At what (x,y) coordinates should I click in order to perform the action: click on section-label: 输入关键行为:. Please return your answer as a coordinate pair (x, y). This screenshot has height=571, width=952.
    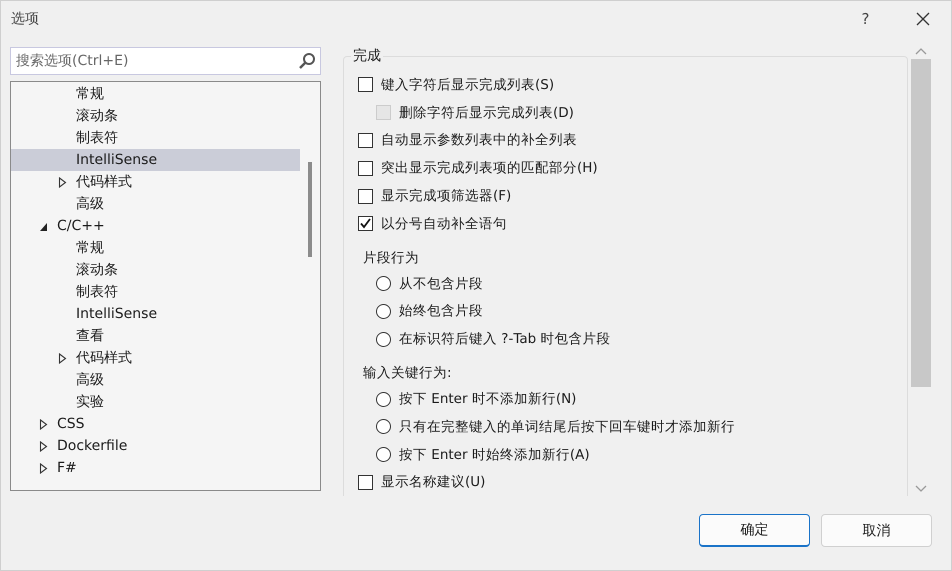
    Looking at the image, I should click on (408, 374).